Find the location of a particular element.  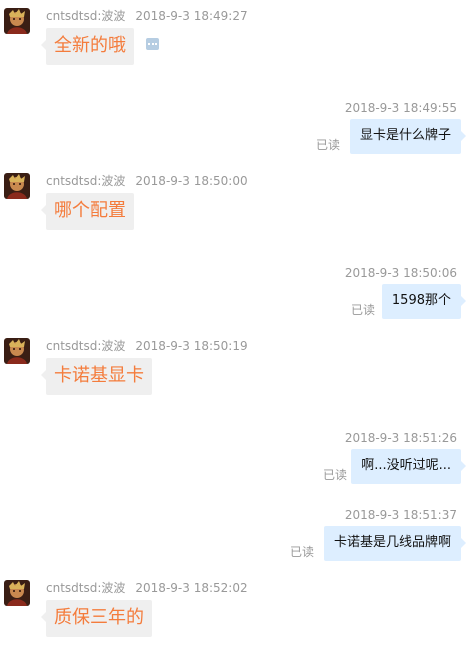

message-meta: cntsdtsd:波波 2018-9-3 18:52:02 is located at coordinates (147, 588).